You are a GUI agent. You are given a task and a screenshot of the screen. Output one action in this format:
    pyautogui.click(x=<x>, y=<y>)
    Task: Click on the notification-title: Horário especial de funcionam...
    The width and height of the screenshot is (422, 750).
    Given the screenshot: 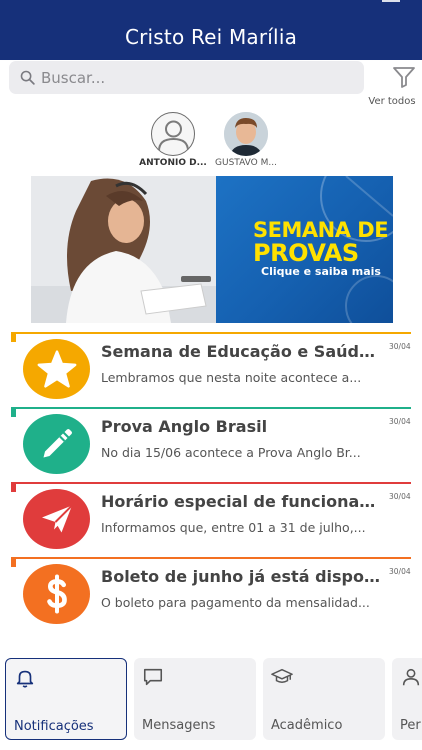 What is the action you would take?
    pyautogui.click(x=241, y=501)
    